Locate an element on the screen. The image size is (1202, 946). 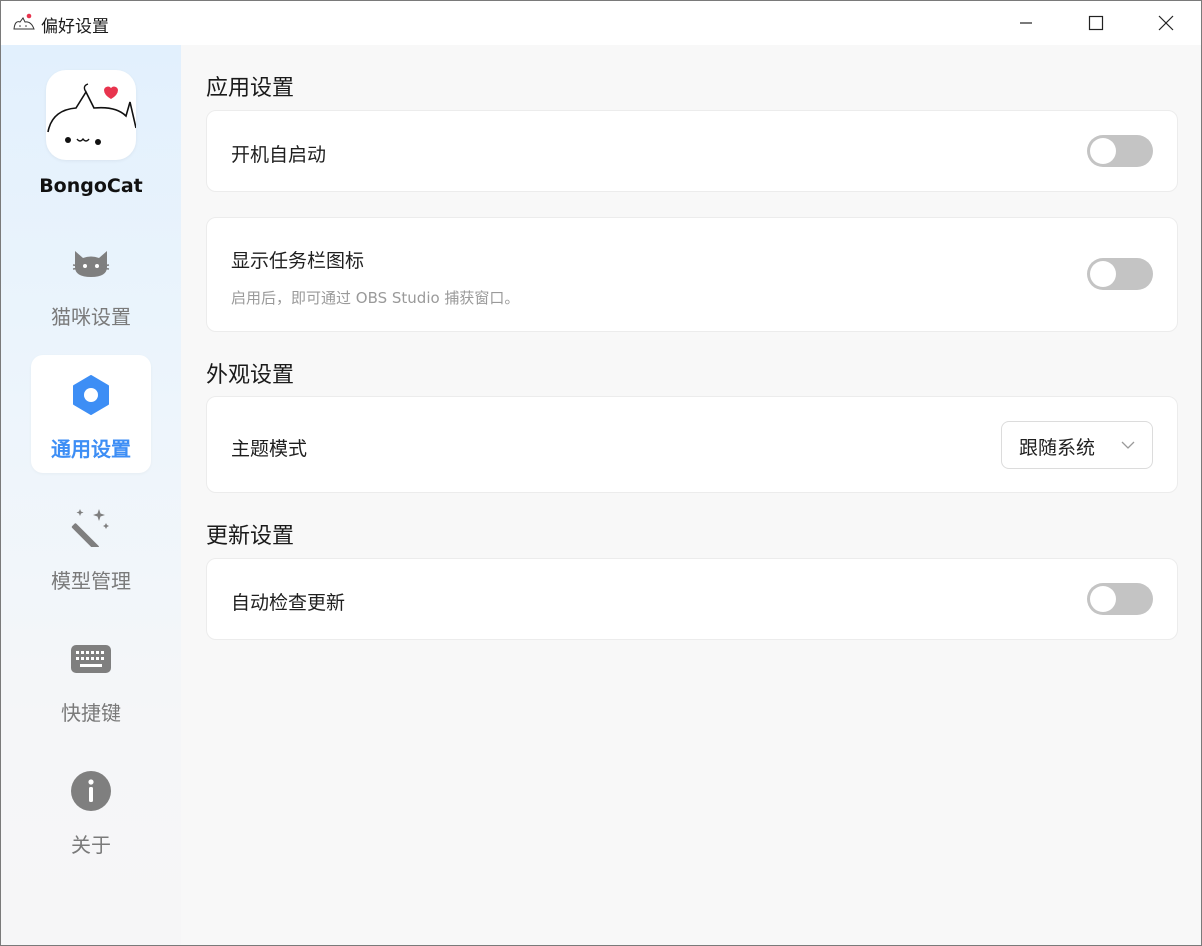
keyboard-icon is located at coordinates (91, 659).